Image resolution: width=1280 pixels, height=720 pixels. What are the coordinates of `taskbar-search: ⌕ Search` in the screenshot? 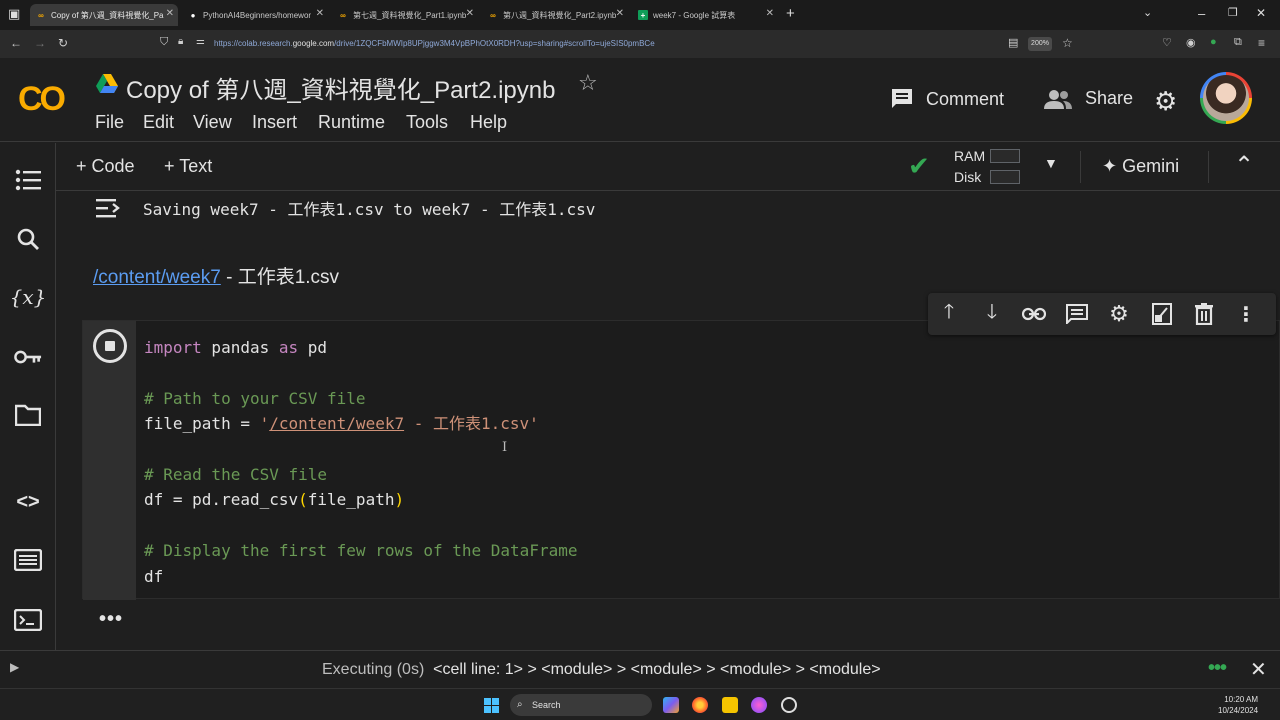 It's located at (581, 705).